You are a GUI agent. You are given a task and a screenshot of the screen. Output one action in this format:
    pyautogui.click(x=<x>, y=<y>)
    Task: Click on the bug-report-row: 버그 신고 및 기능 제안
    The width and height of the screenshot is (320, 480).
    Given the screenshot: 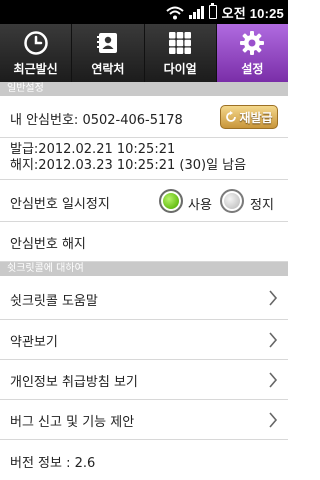 What is the action you would take?
    pyautogui.click(x=144, y=420)
    